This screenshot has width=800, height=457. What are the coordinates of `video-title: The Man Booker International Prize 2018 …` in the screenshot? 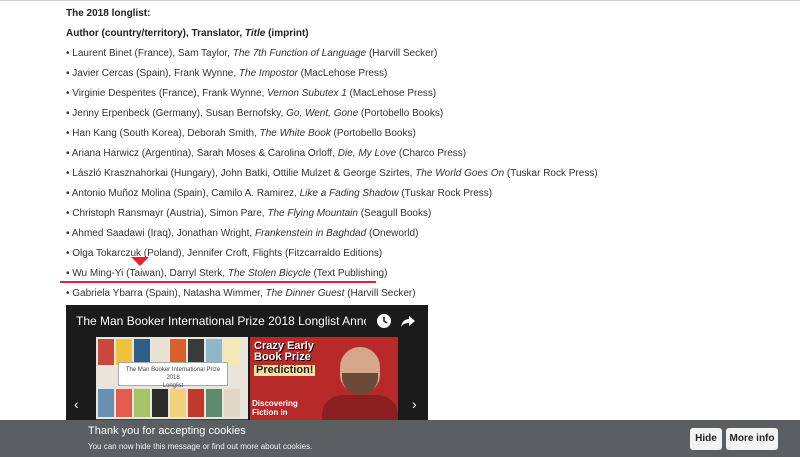 It's located at (221, 321).